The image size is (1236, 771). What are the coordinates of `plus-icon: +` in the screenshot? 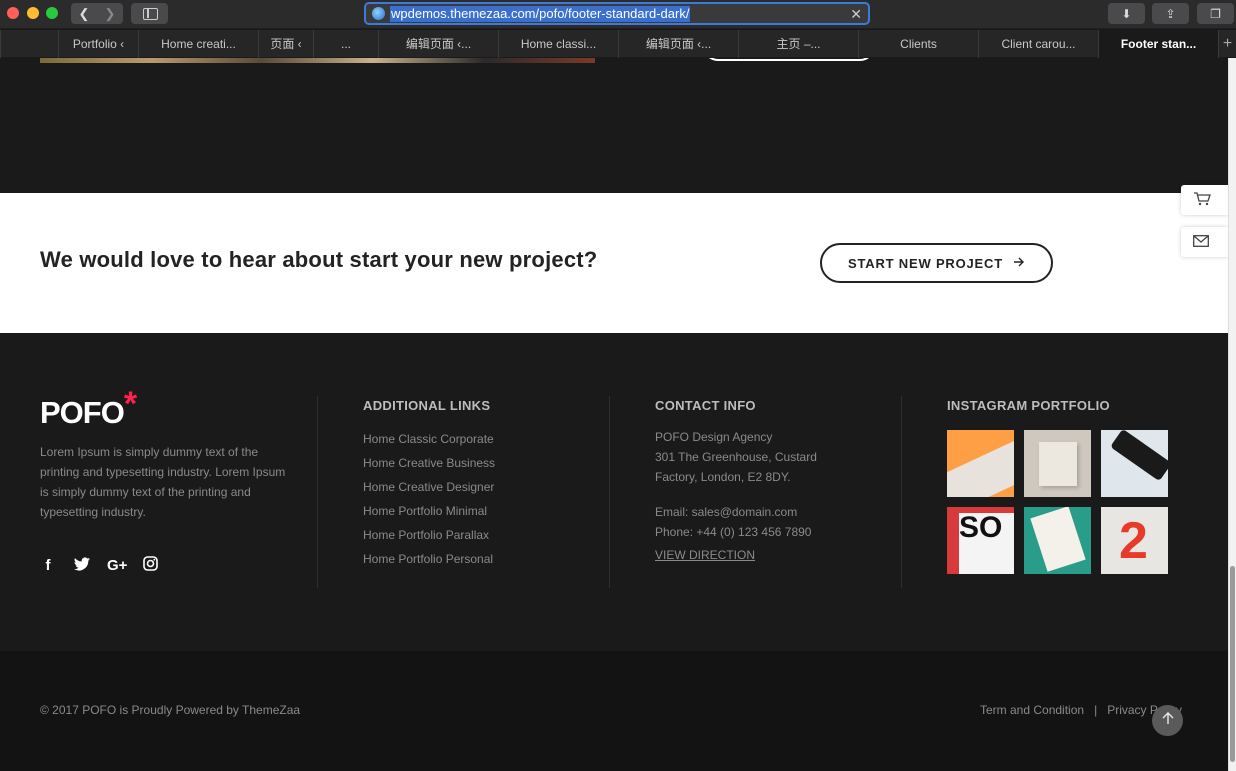 It's located at (1227, 43).